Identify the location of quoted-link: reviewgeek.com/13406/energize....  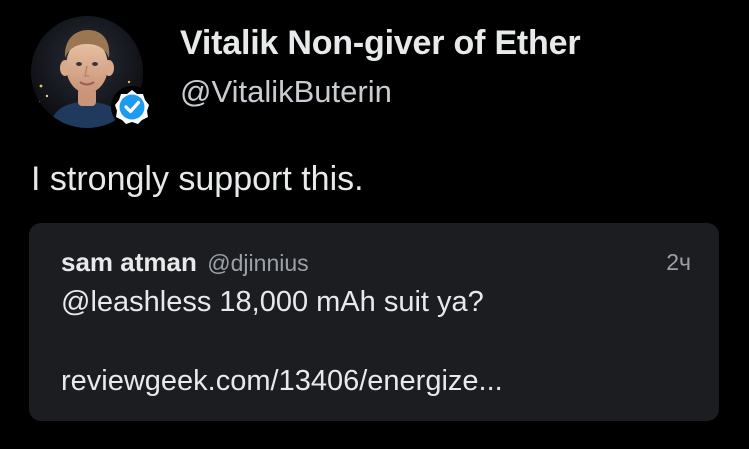
(282, 381).